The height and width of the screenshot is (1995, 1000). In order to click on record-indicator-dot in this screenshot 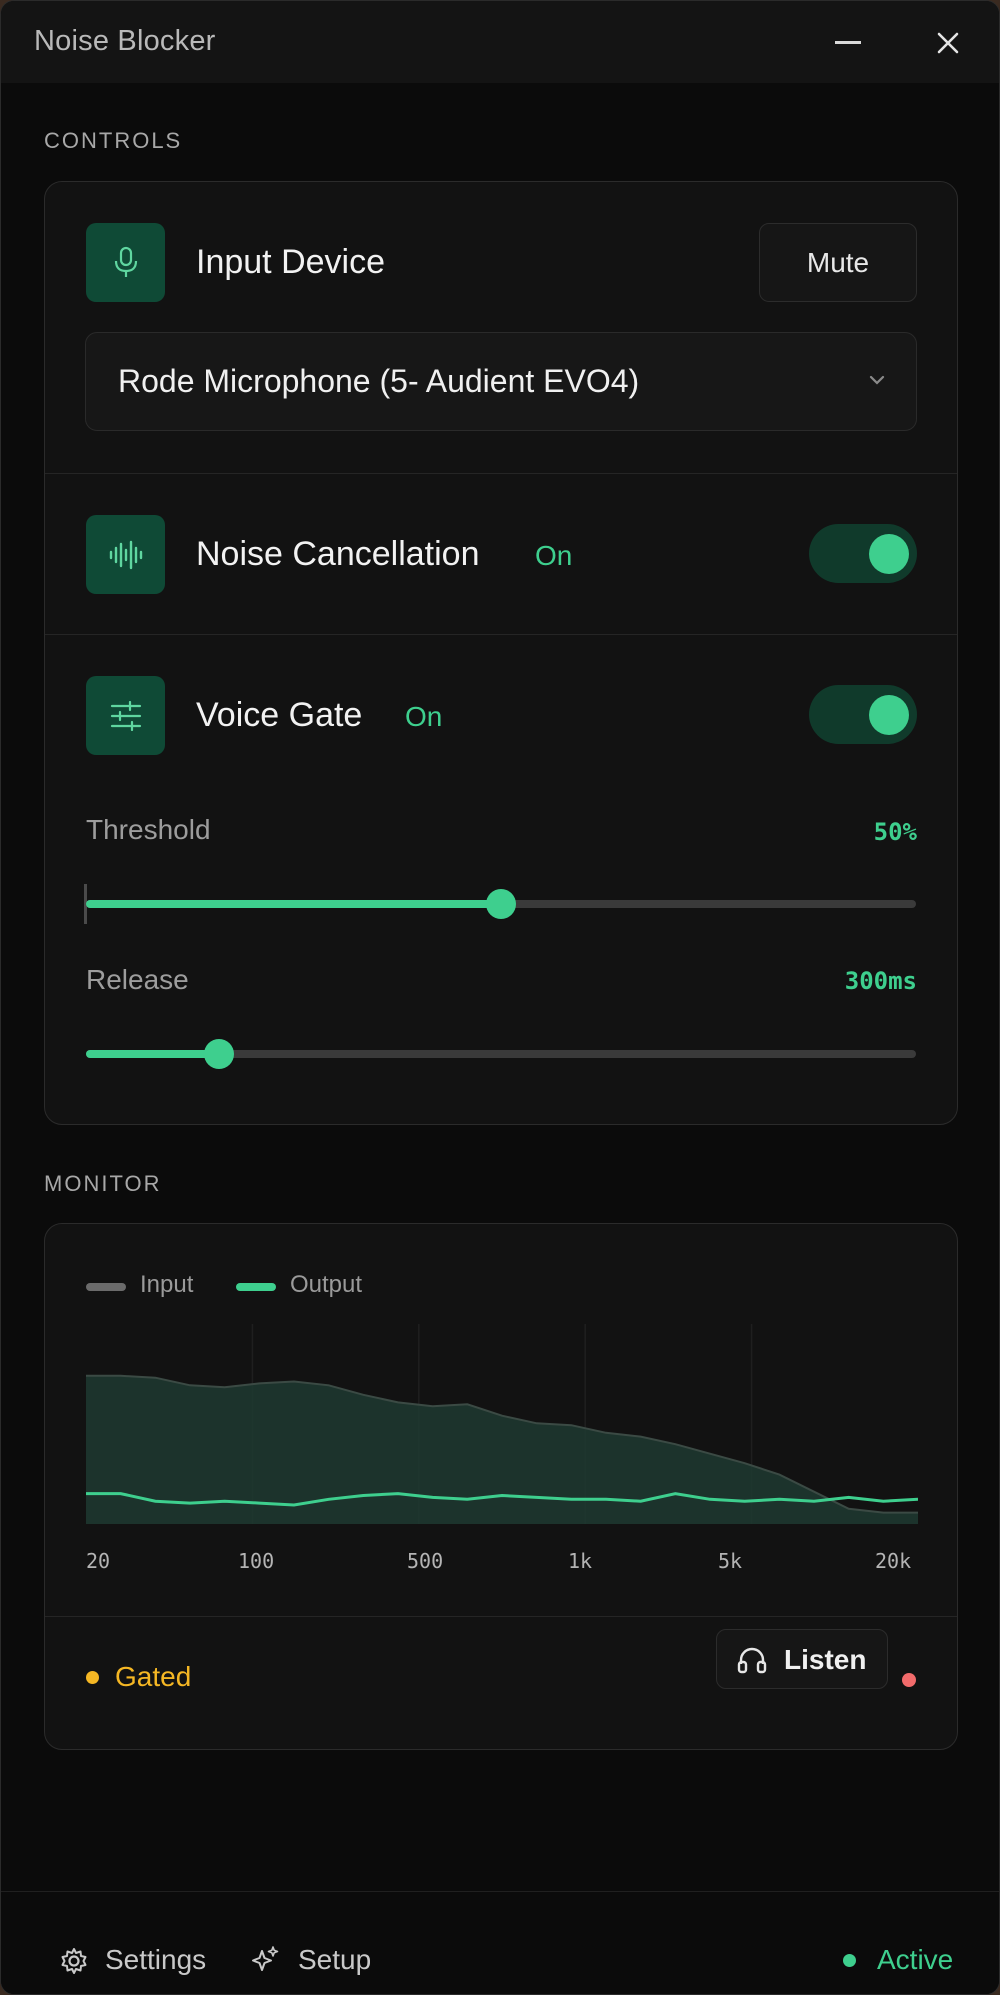, I will do `click(909, 1680)`.